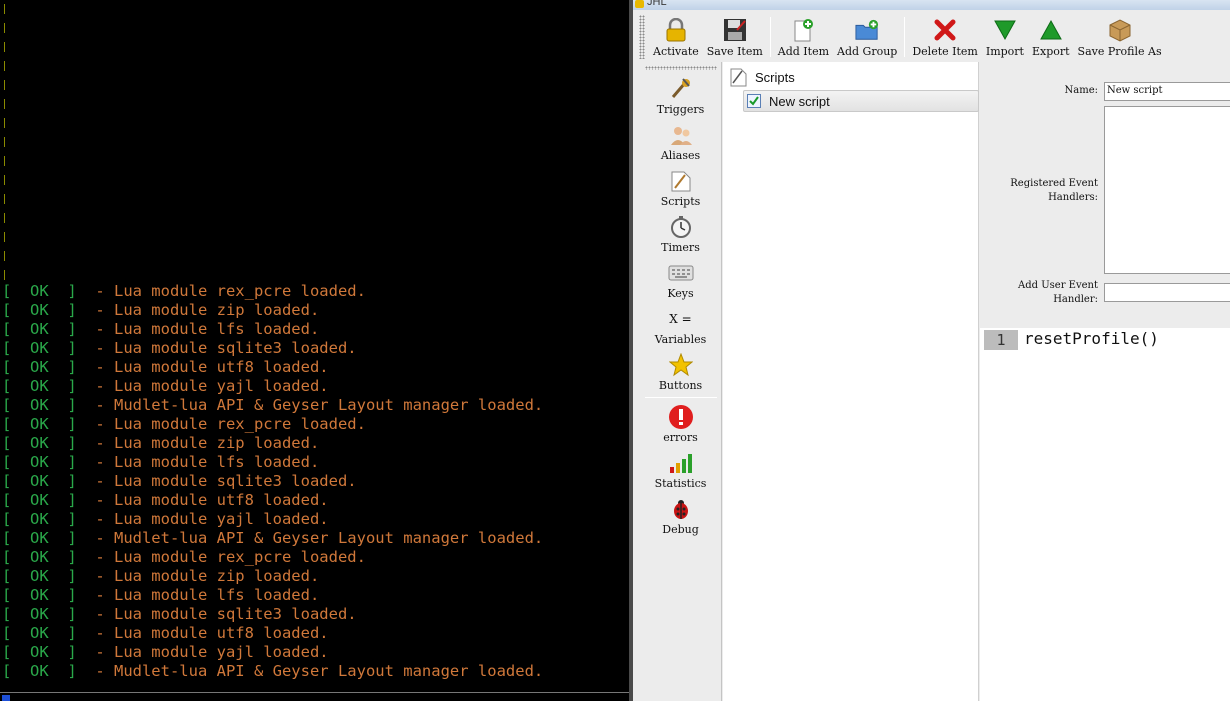  What do you see at coordinates (1167, 190) in the screenshot?
I see `registered-handlers-list` at bounding box center [1167, 190].